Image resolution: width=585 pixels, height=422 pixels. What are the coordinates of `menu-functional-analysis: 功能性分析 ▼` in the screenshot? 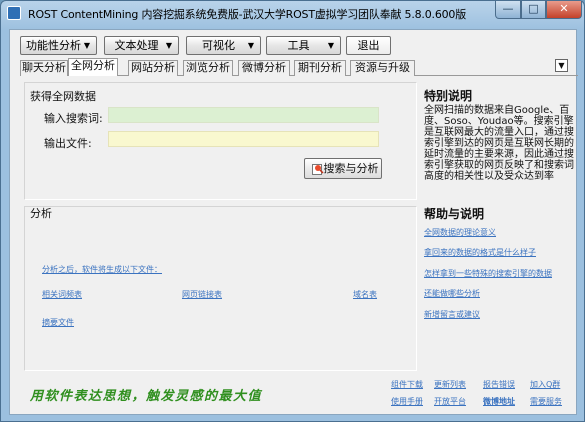 It's located at (58, 45).